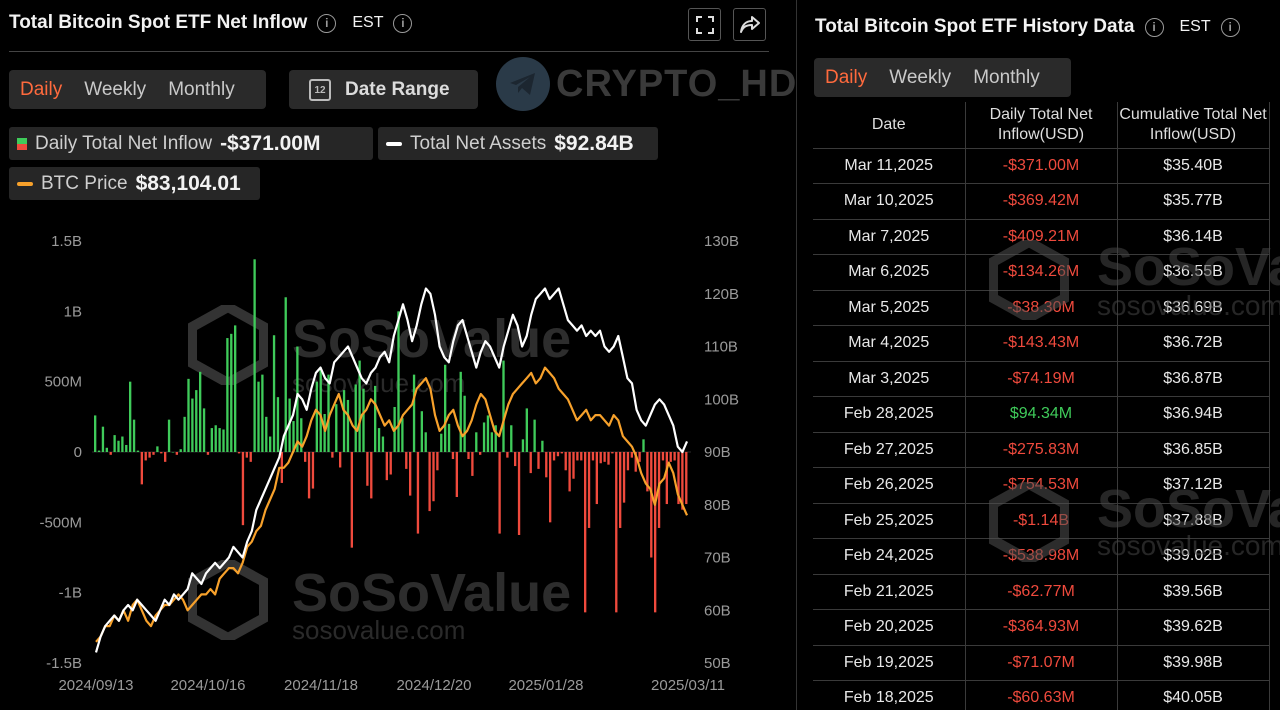  Describe the element at coordinates (1193, 695) in the screenshot. I see `row-cumulative: $40.05B` at that location.